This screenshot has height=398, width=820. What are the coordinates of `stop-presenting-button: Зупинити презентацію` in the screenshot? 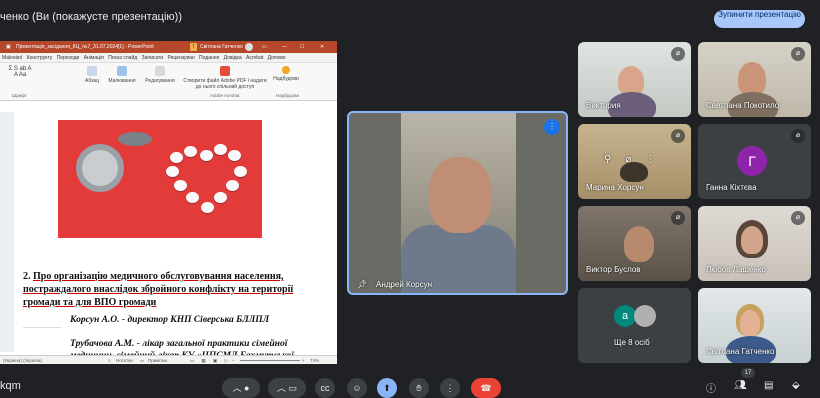 It's located at (759, 19).